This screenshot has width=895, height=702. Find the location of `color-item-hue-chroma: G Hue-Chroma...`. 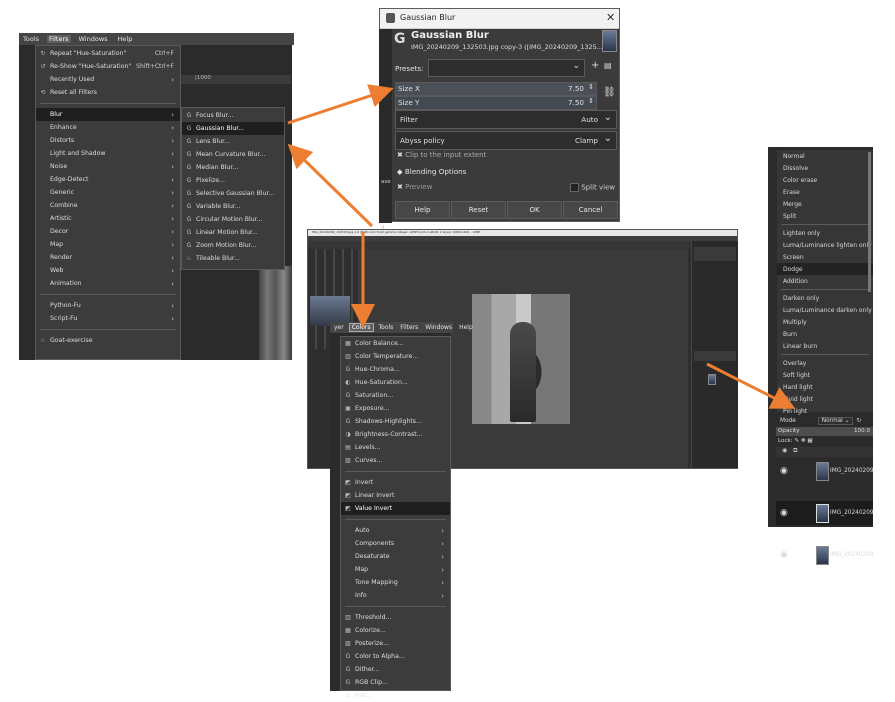

color-item-hue-chroma: G Hue-Chroma... is located at coordinates (395, 369).